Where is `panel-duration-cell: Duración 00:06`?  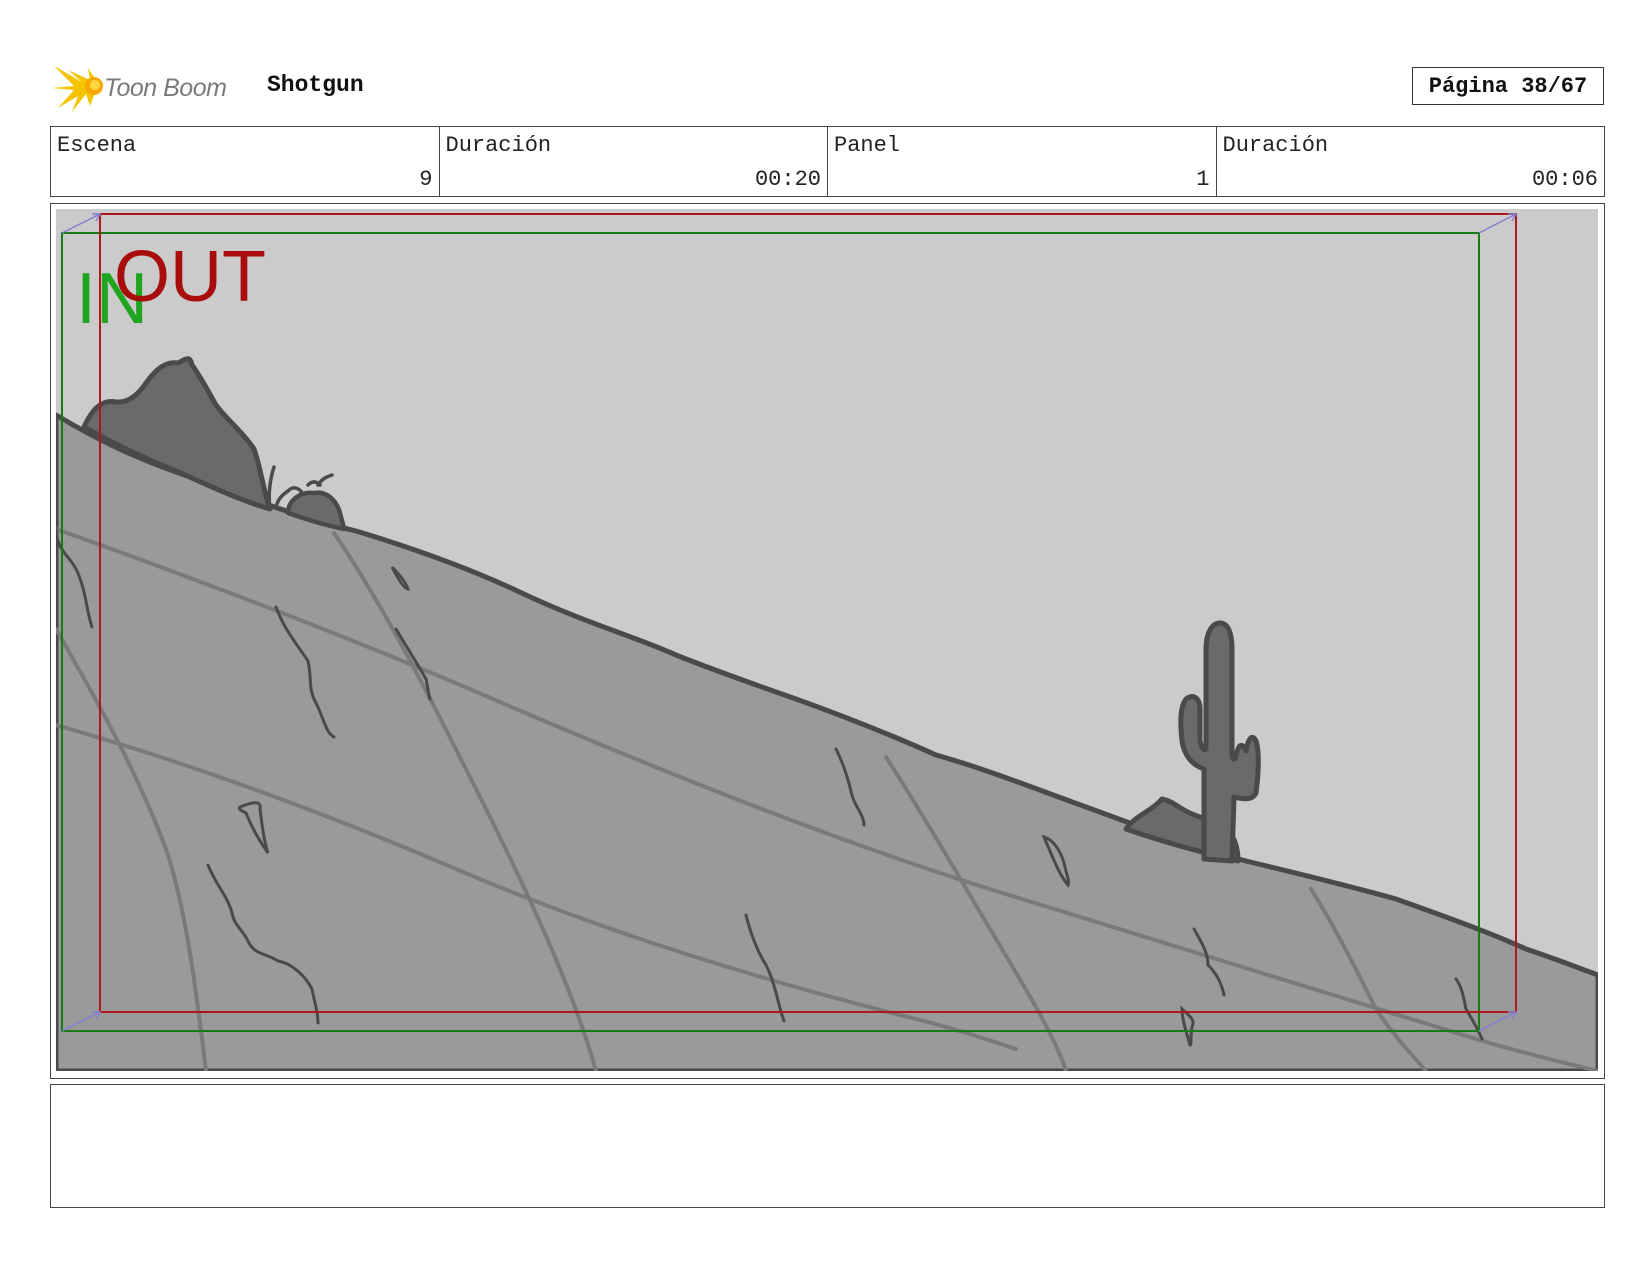
panel-duration-cell: Duración 00:06 is located at coordinates (1411, 161).